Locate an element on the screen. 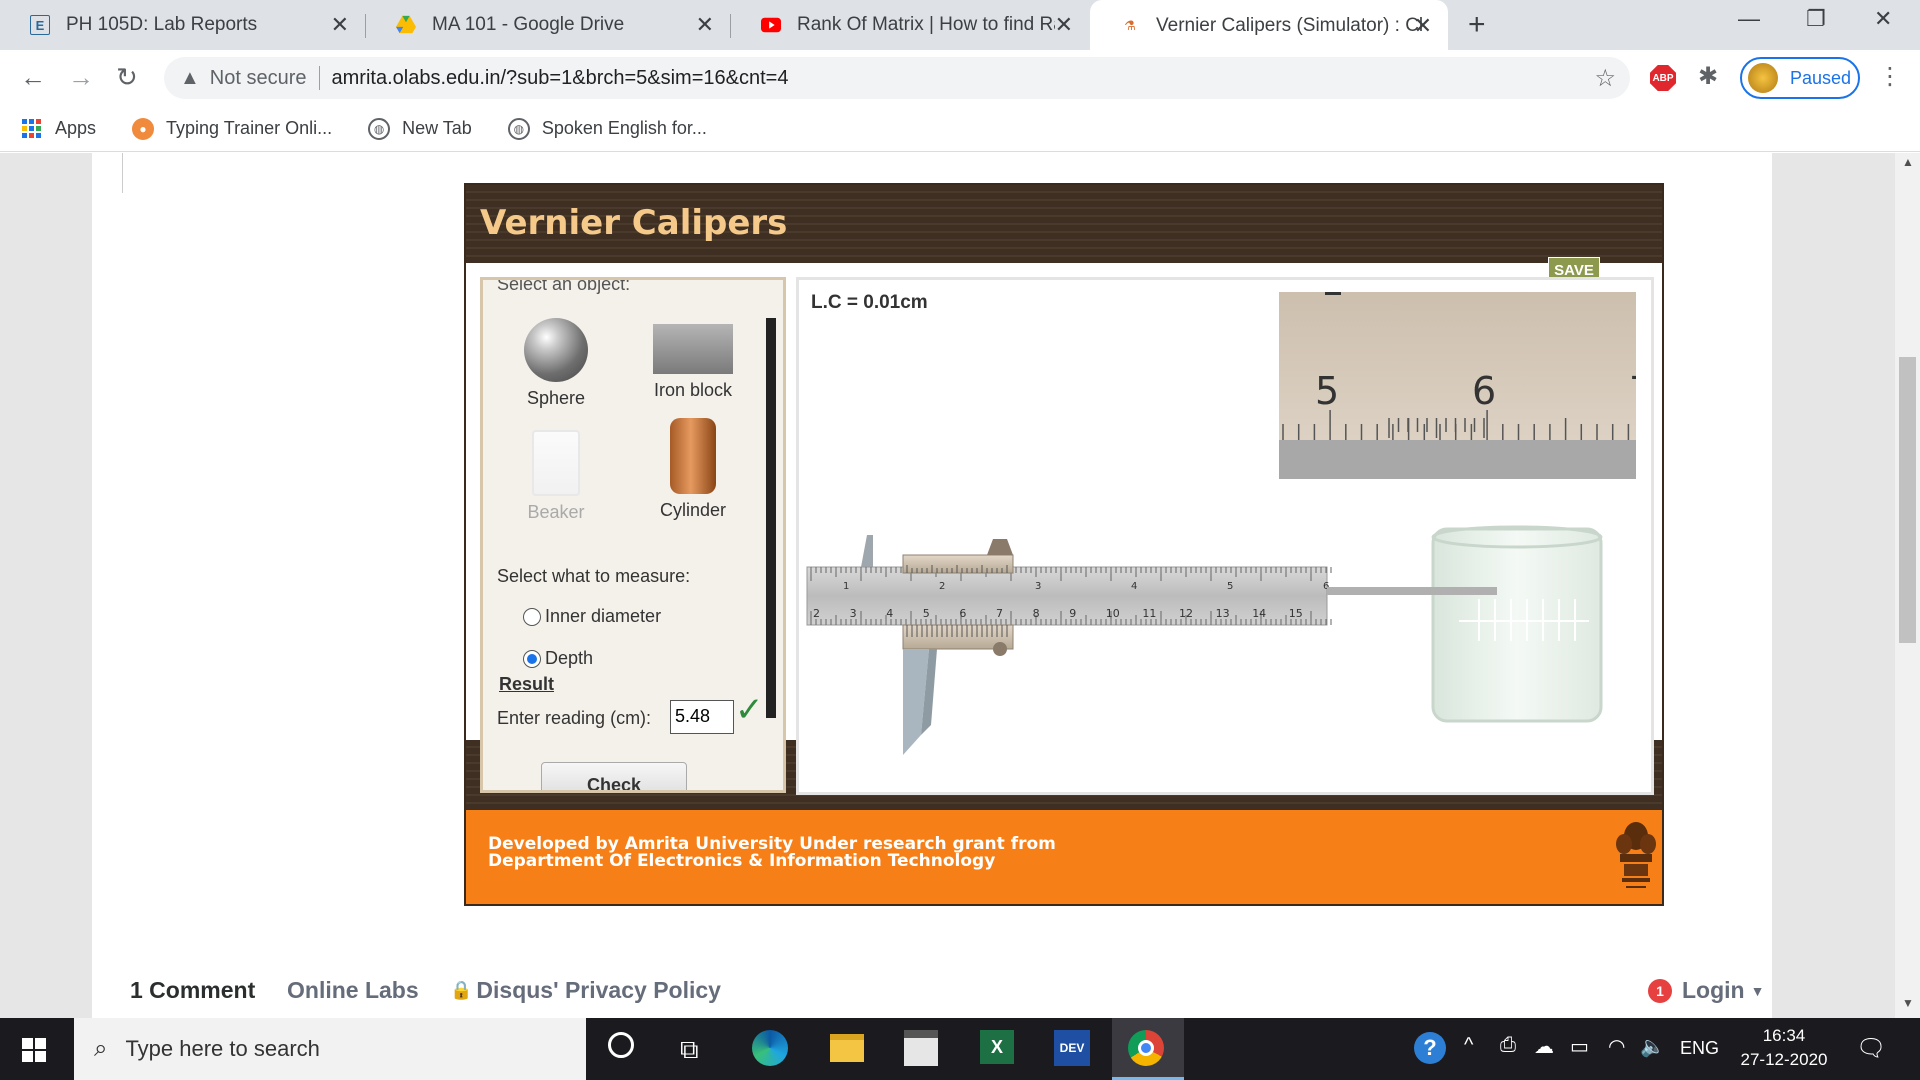 This screenshot has height=1080, width=1920. vernier-caliper: 123456 2 3 4 5 6 7 8 9 10 11 12 13 14 15 is located at coordinates (1228, 640).